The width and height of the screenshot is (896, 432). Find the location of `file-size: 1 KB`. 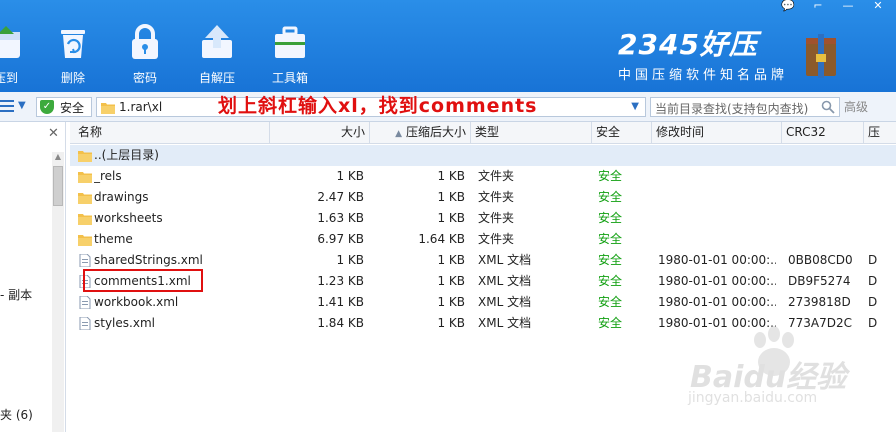

file-size: 1 KB is located at coordinates (350, 260).